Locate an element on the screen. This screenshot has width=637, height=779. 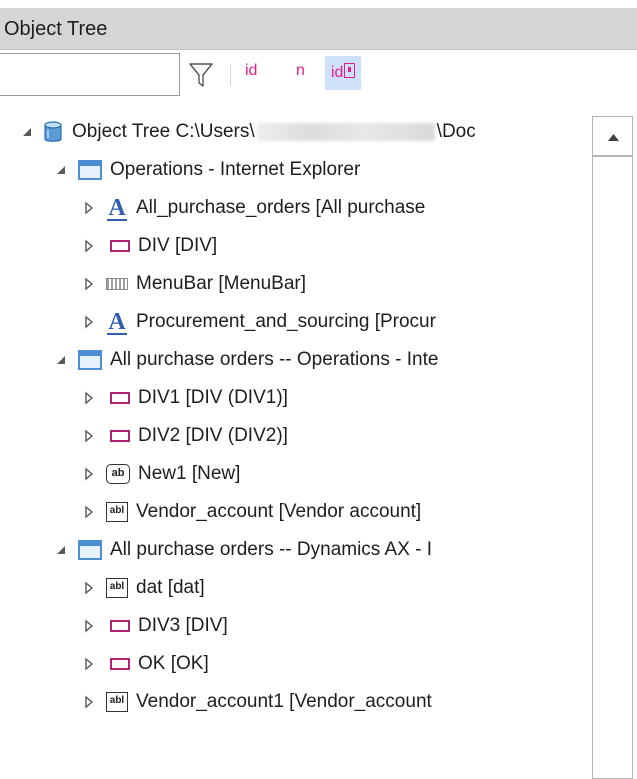
tree-node-label: All_purchase_orders [All purchase is located at coordinates (281, 207).